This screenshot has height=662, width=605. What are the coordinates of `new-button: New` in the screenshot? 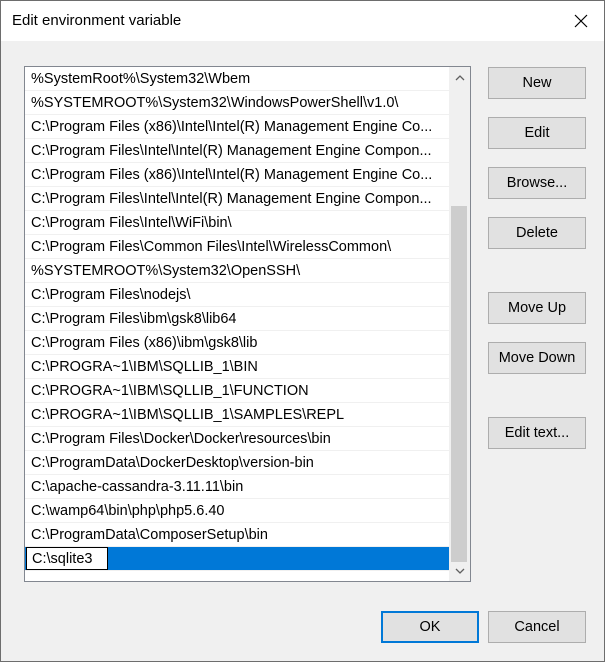 It's located at (537, 83).